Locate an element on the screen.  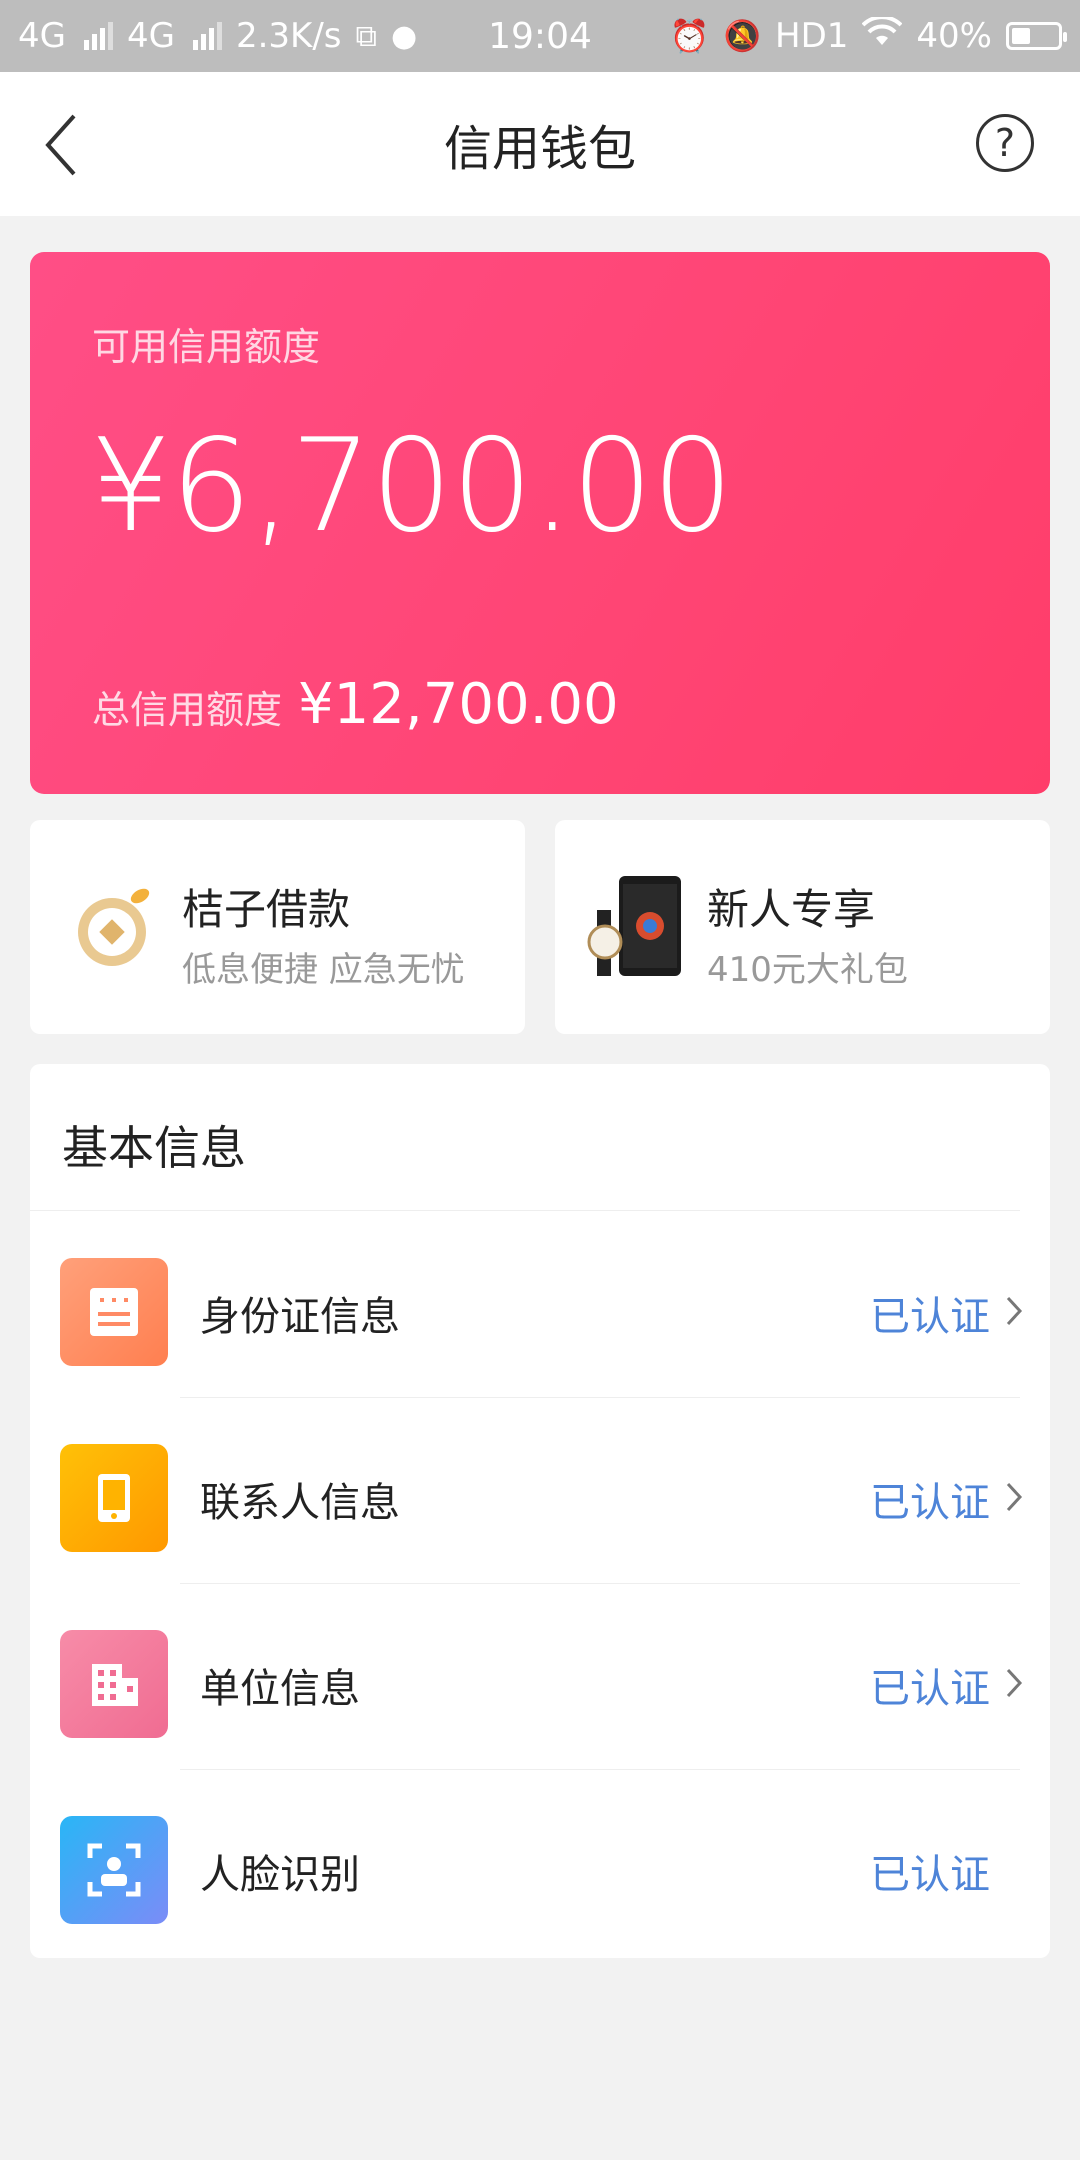
info-row-company: 单位信息 已认证 is located at coordinates (540, 1677).